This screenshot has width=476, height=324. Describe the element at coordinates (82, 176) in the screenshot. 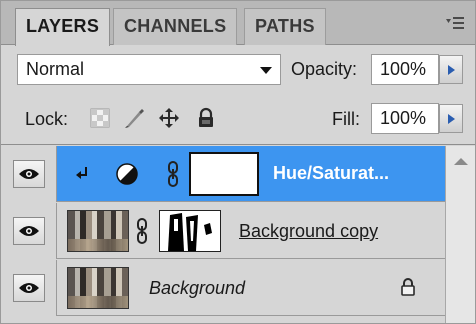

I see `clipping-arrow-icon` at that location.